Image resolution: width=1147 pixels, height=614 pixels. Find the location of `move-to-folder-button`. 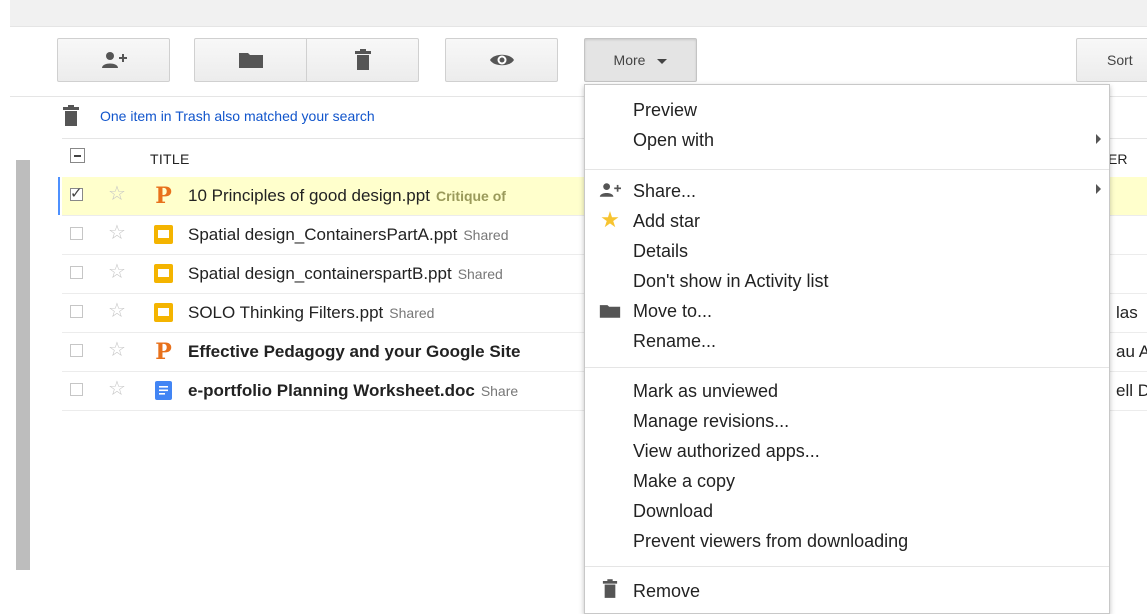

move-to-folder-button is located at coordinates (250, 60).